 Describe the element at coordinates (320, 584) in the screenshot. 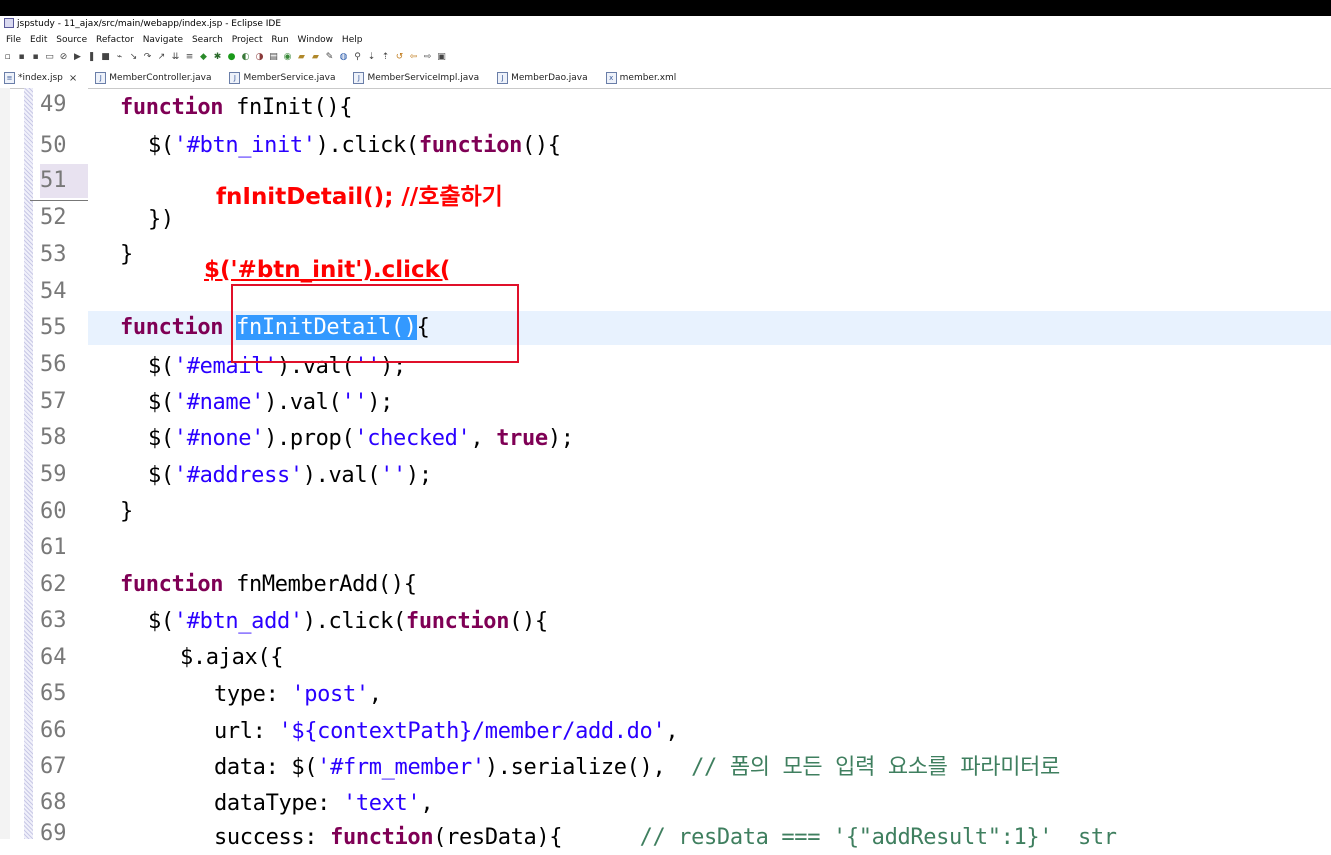

I see `code-text: fnMemberAdd(){` at that location.